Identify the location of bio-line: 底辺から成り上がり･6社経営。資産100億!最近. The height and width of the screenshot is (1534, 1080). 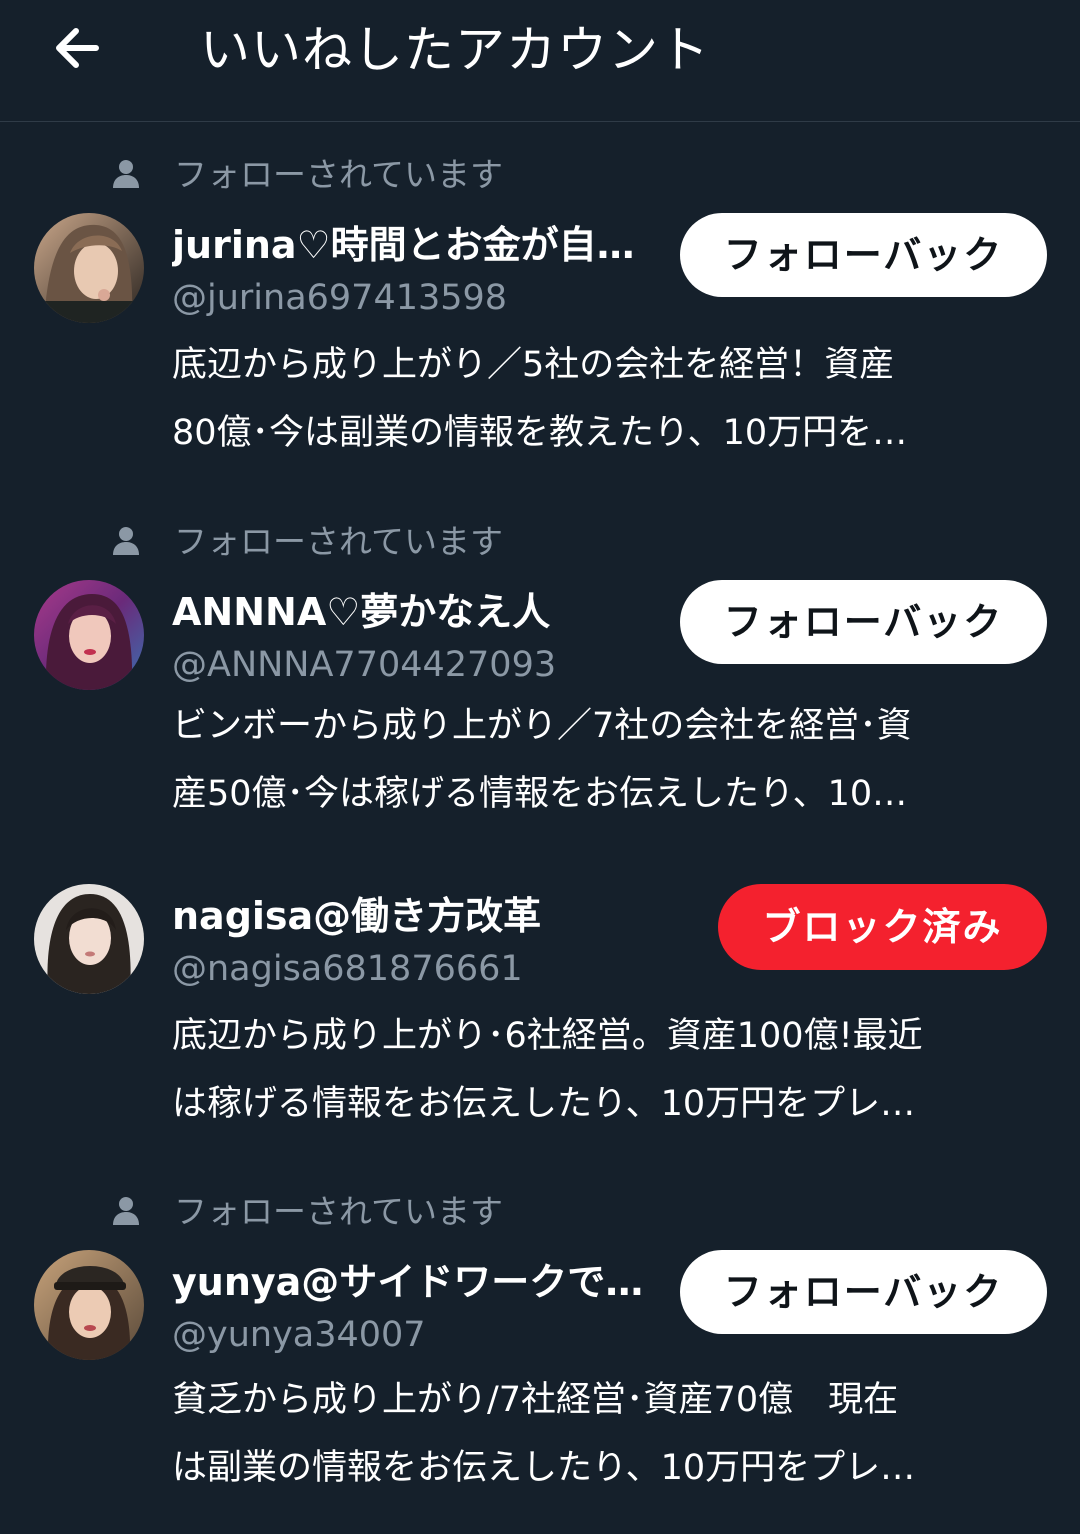
(547, 1036).